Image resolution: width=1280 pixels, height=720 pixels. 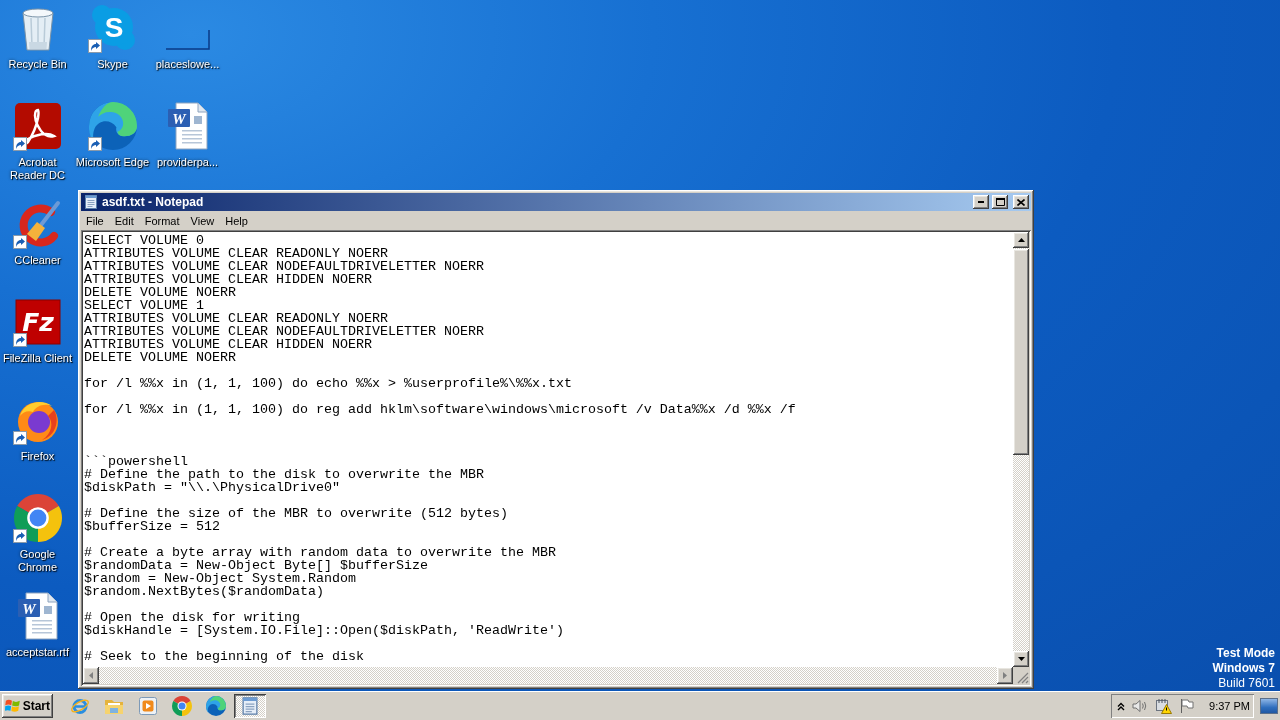 I want to click on window-title: asdf.txt - Notepad, so click(x=153, y=202).